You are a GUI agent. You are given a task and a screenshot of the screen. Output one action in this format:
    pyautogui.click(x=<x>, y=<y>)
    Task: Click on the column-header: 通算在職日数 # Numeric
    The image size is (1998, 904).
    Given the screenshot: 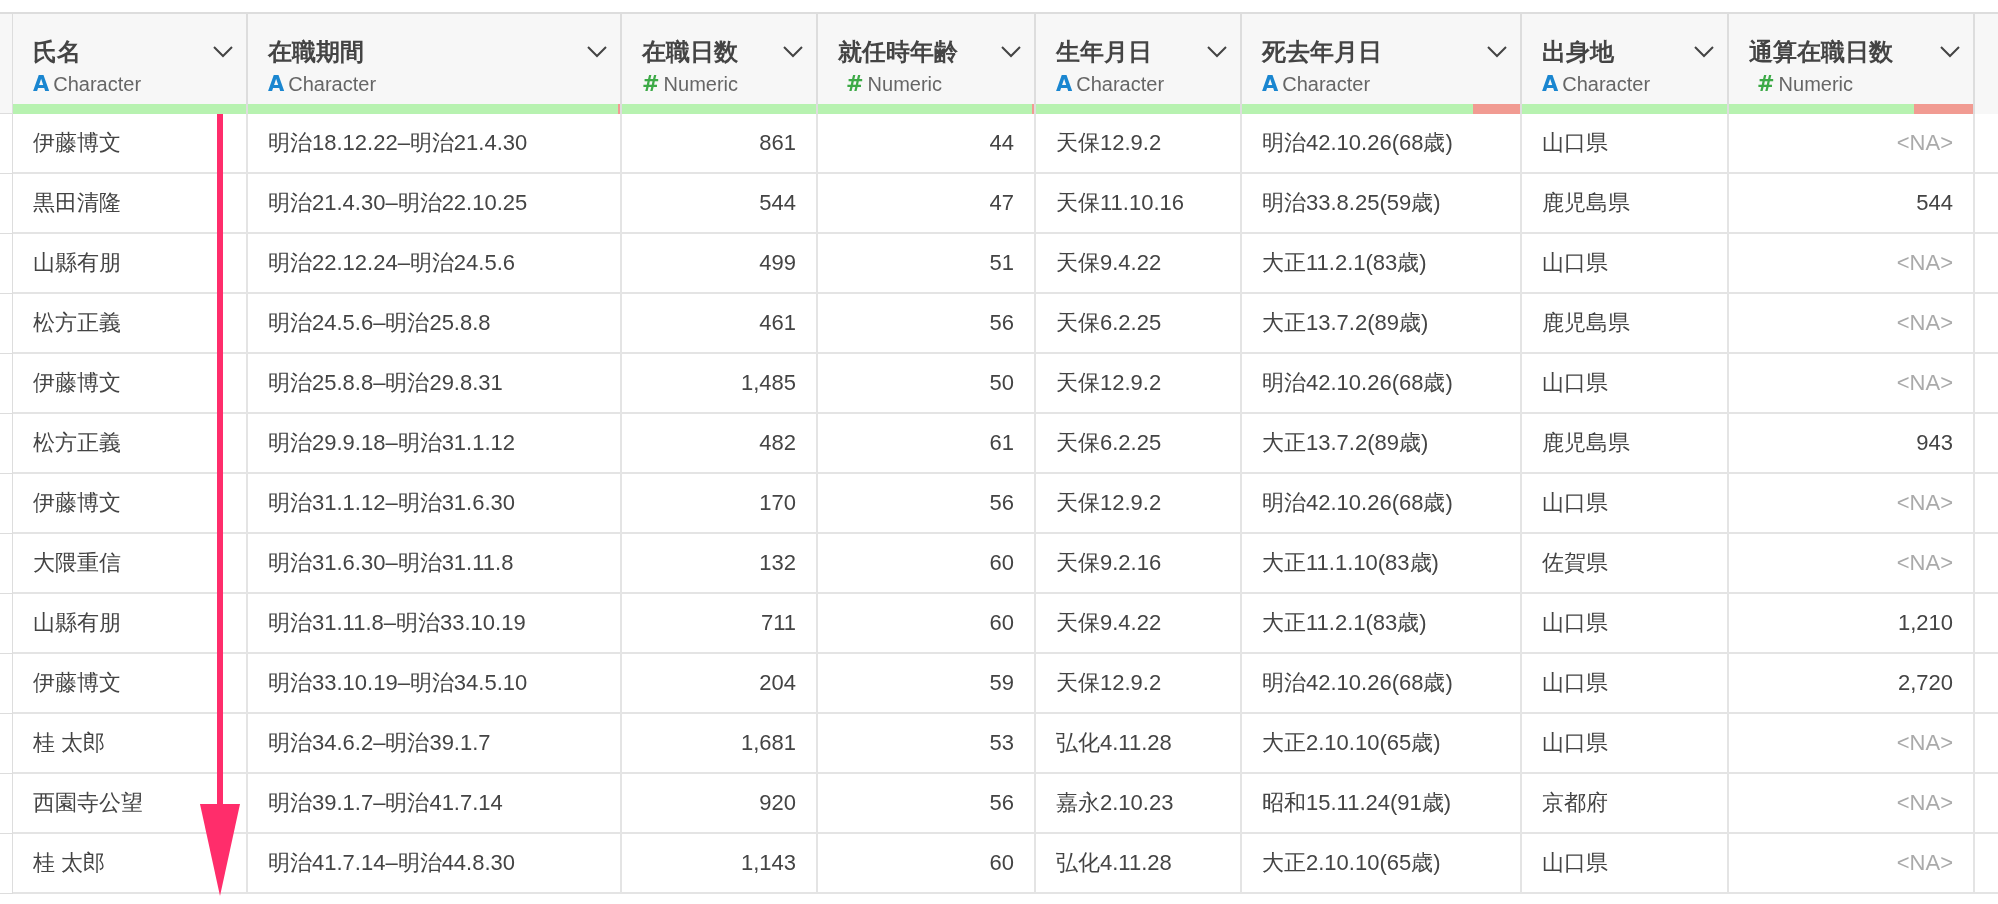 What is the action you would take?
    pyautogui.click(x=1852, y=64)
    